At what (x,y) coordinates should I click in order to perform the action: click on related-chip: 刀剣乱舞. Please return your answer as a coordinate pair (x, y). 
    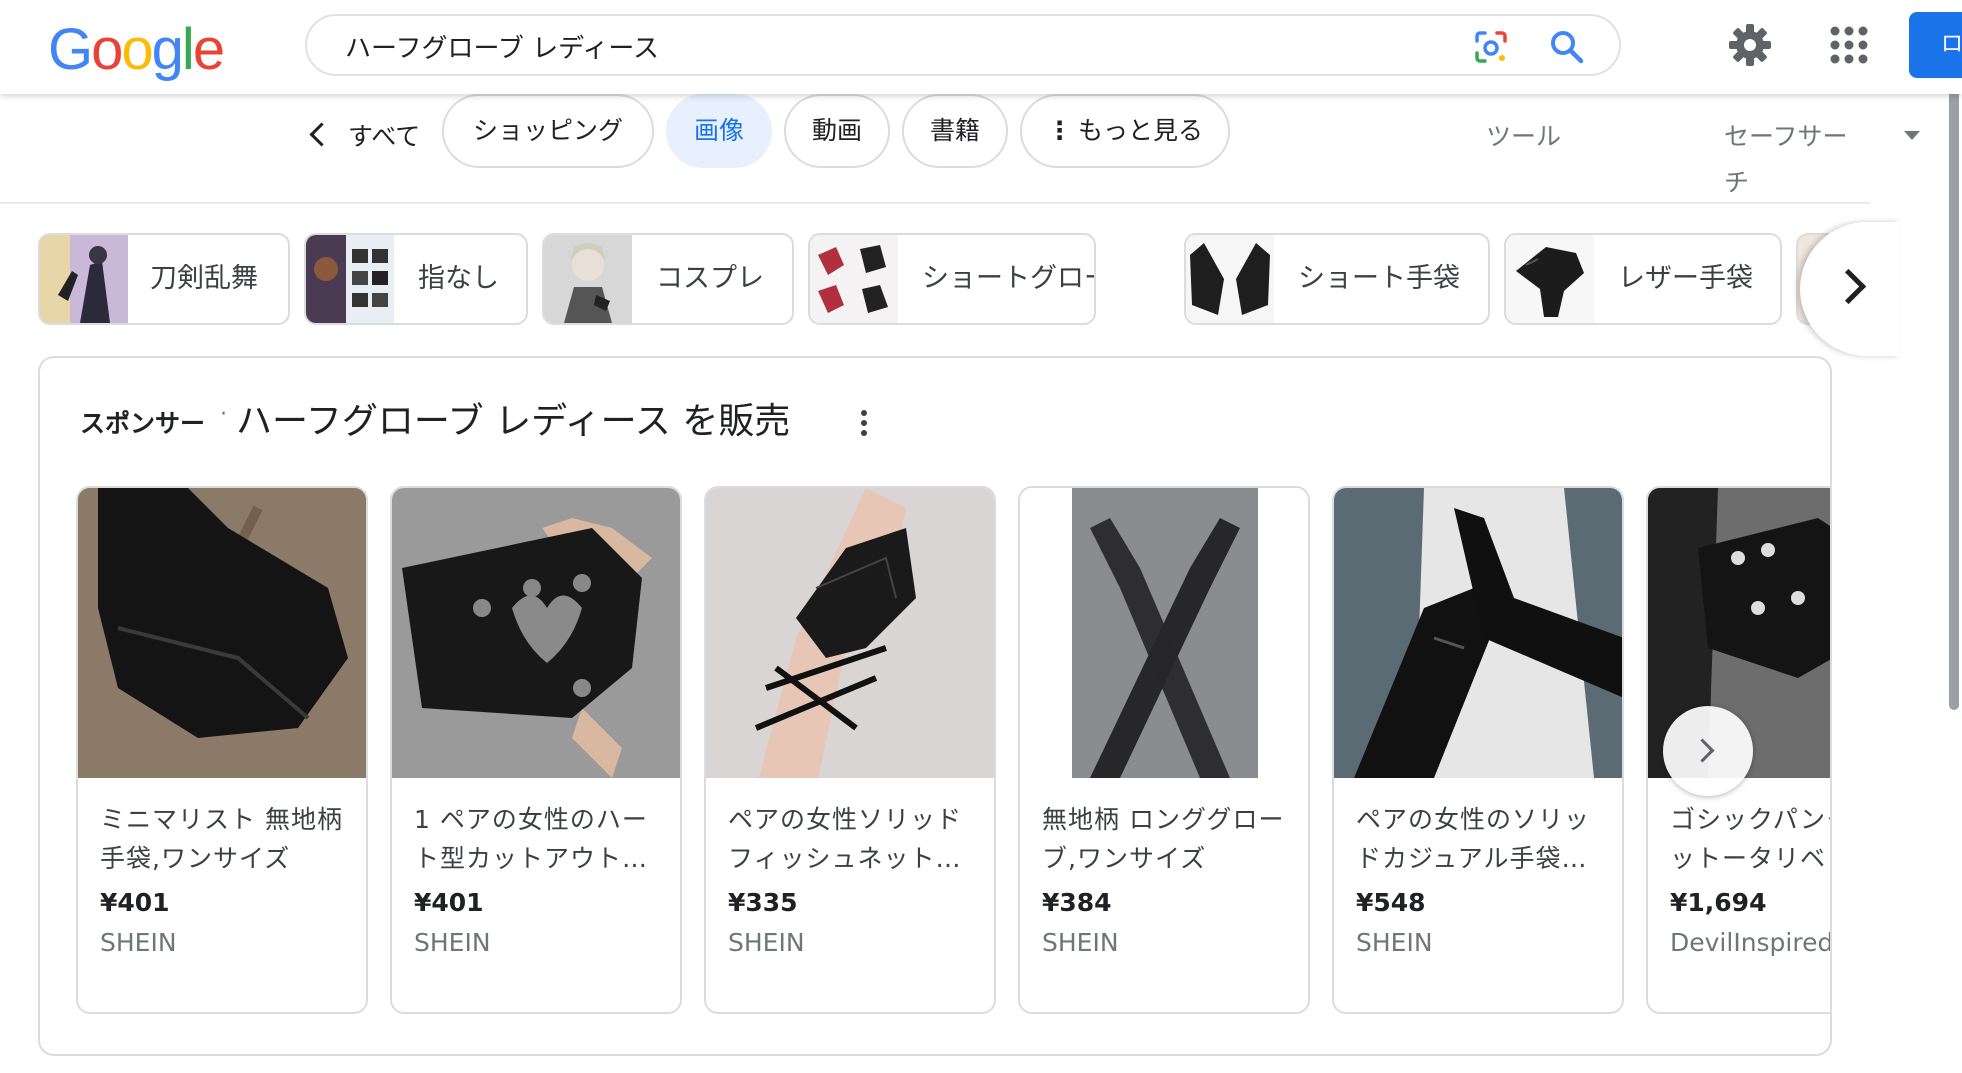
    Looking at the image, I should click on (164, 279).